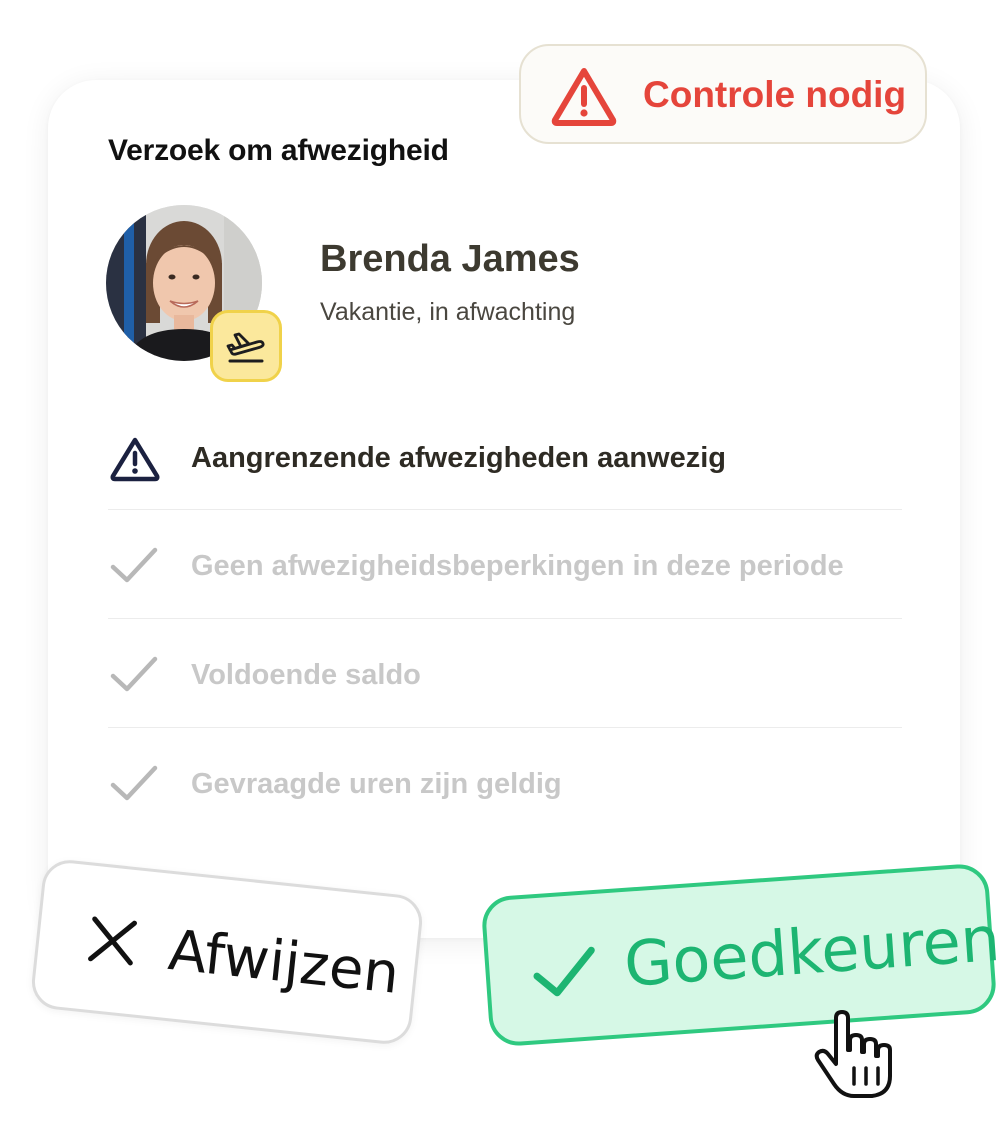  Describe the element at coordinates (812, 951) in the screenshot. I see `approve-button-label: Goedkeuren` at that location.